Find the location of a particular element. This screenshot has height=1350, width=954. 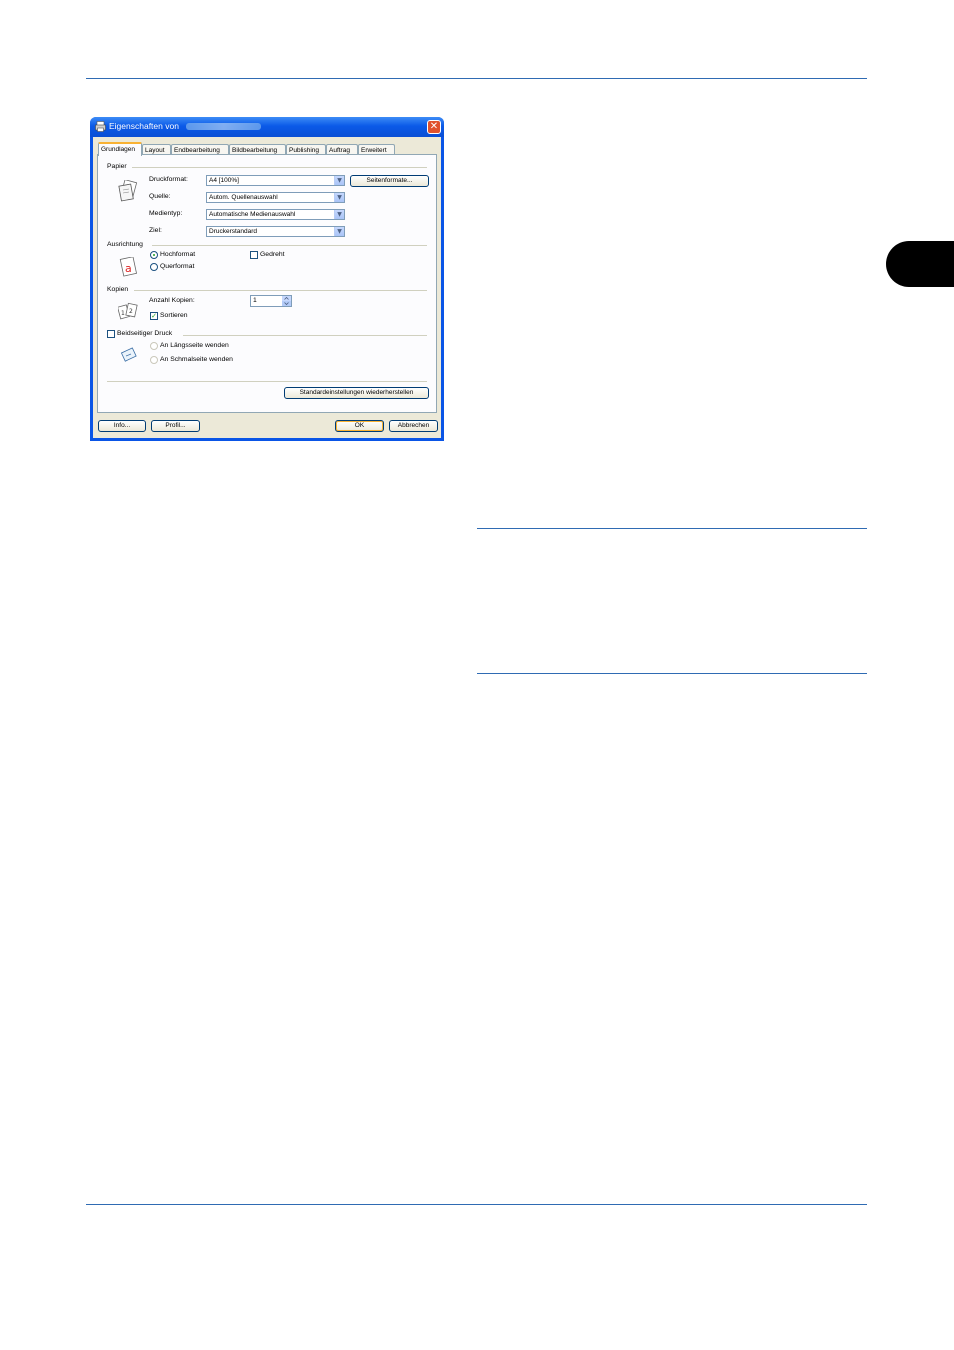

duplex-divider is located at coordinates (305, 335).